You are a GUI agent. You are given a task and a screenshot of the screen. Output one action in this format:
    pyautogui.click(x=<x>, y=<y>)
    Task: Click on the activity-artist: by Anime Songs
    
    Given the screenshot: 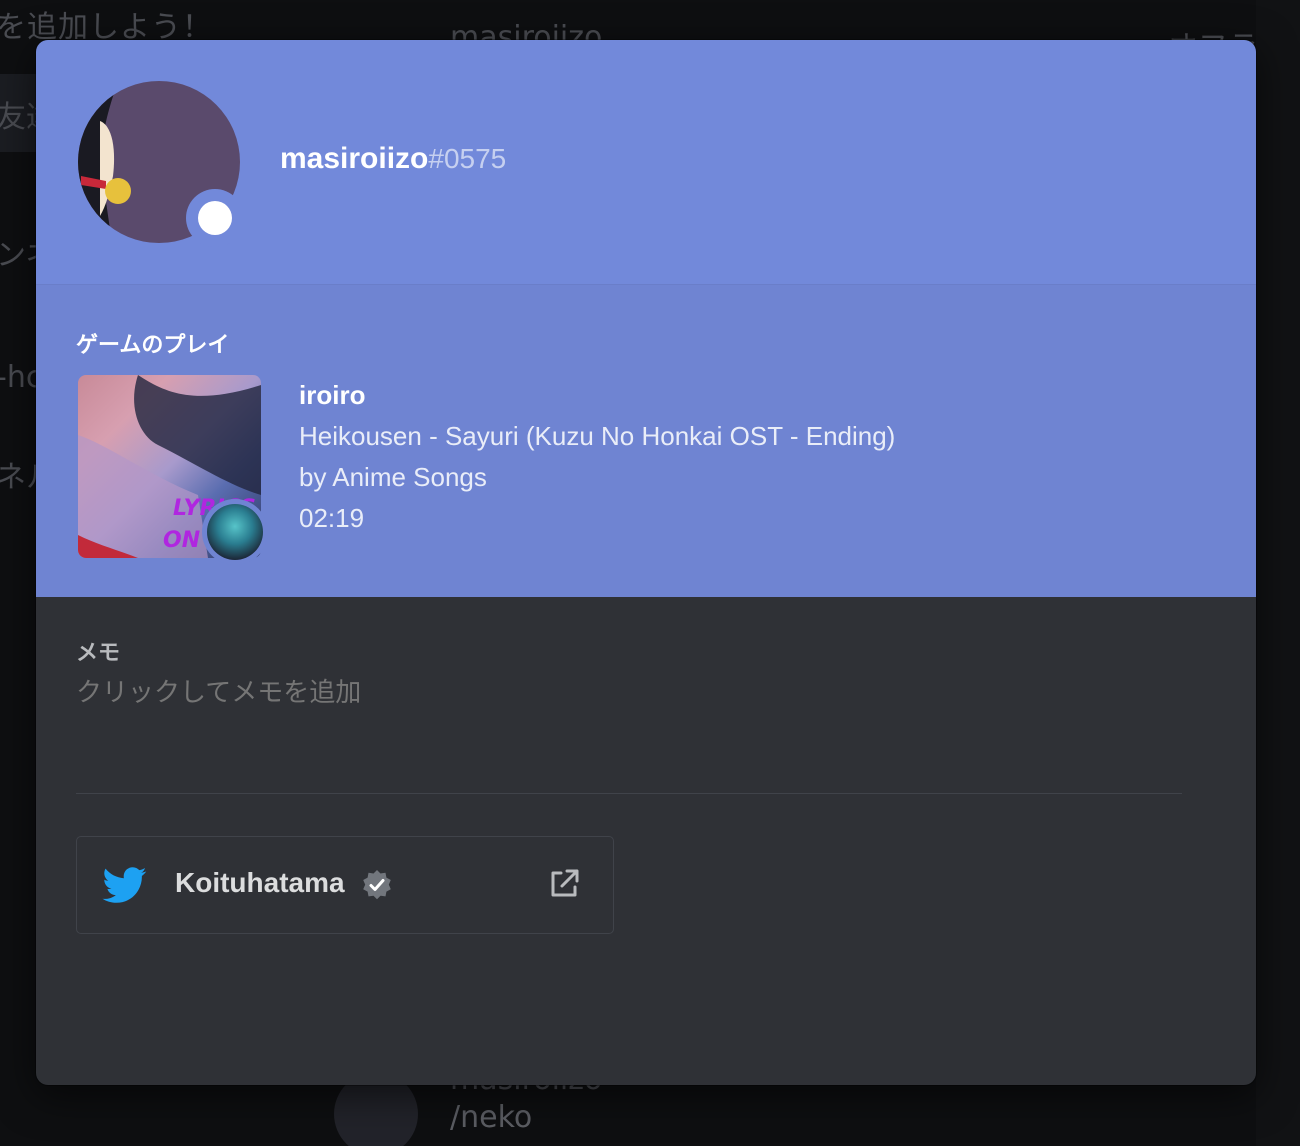 What is the action you would take?
    pyautogui.click(x=393, y=477)
    